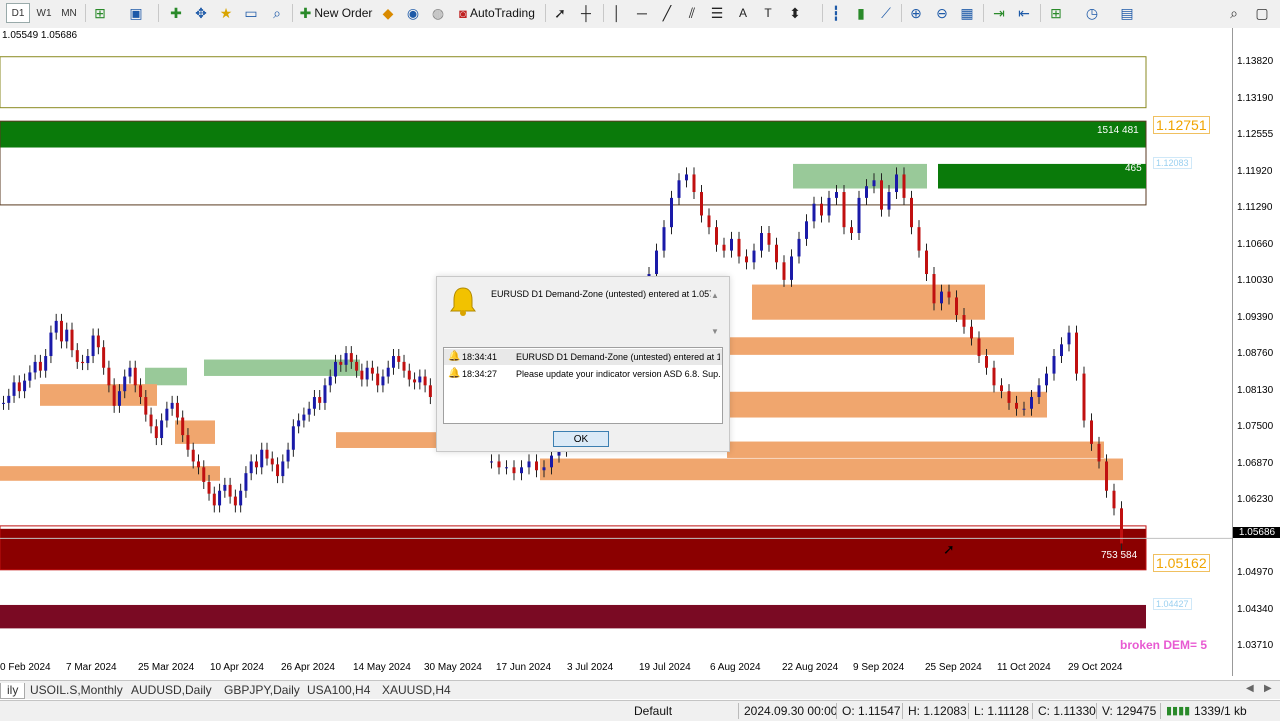 The width and height of the screenshot is (1280, 721). Describe the element at coordinates (1255, 317) in the screenshot. I see `price-tick-label: 1.09390` at that location.